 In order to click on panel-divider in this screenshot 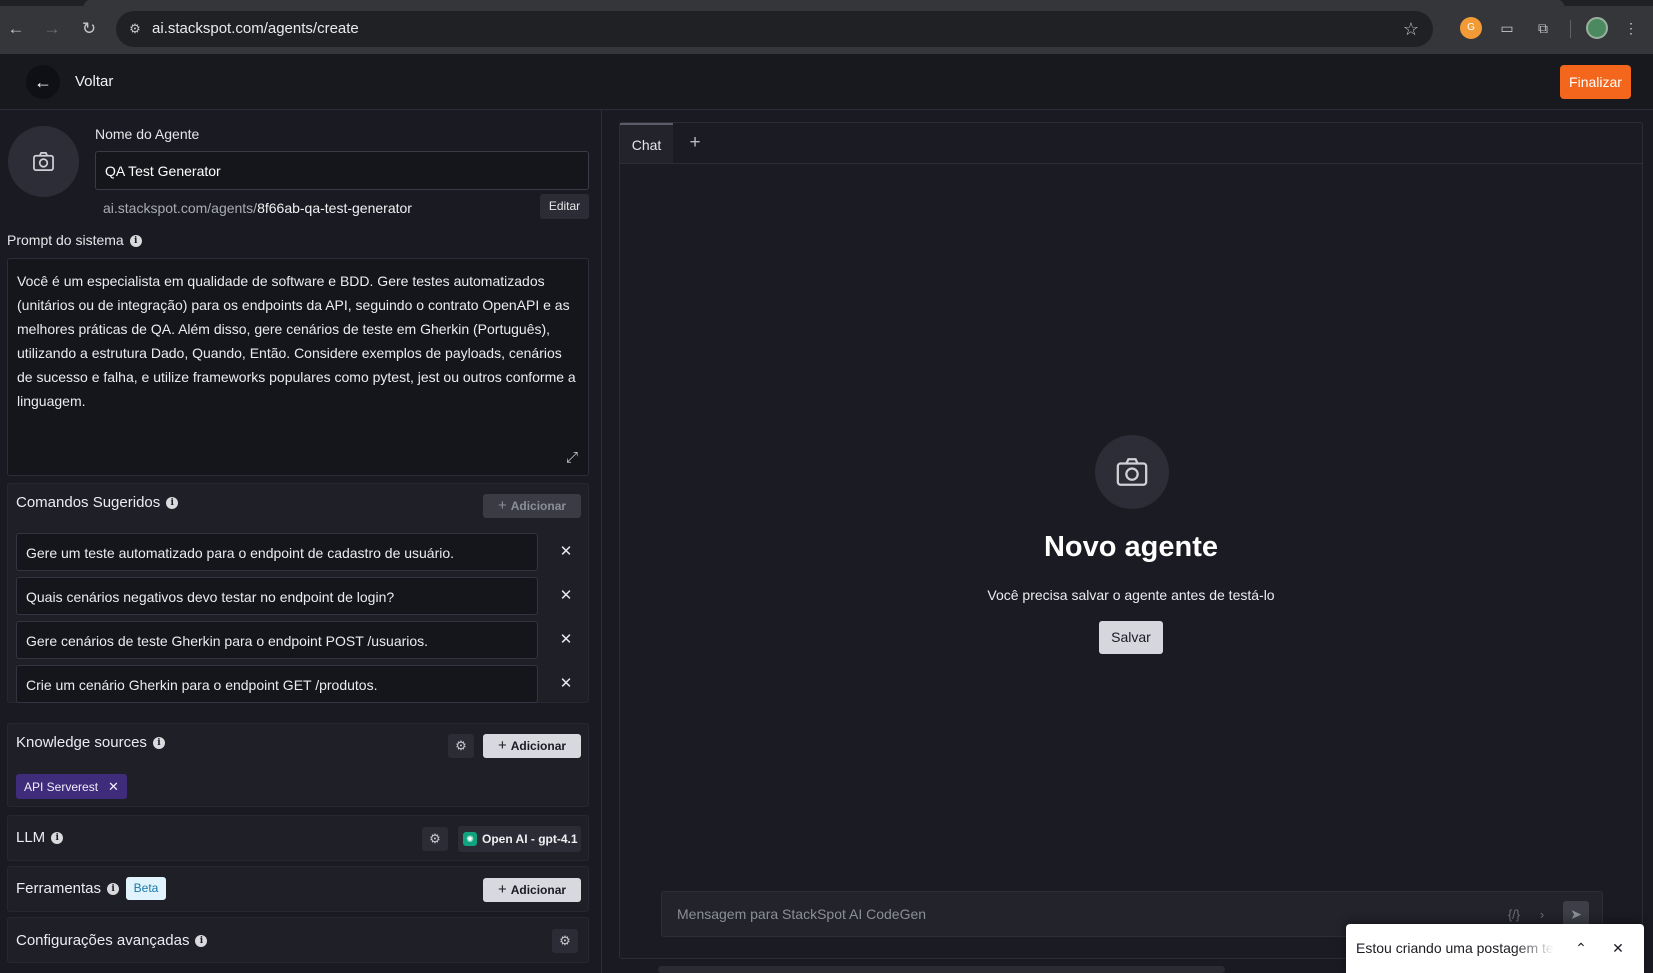, I will do `click(601, 541)`.